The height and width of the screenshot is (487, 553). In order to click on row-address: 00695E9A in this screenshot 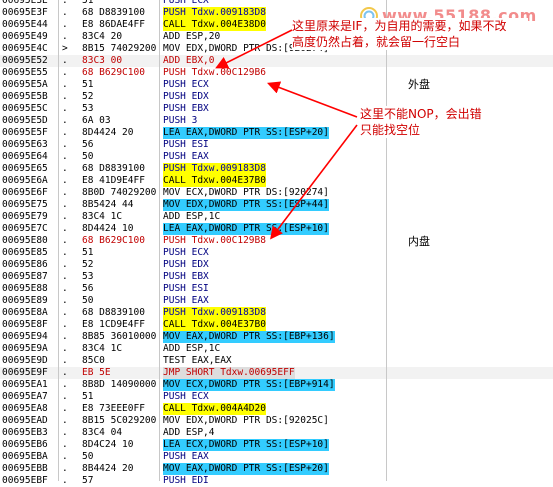, I will do `click(25, 348)`.